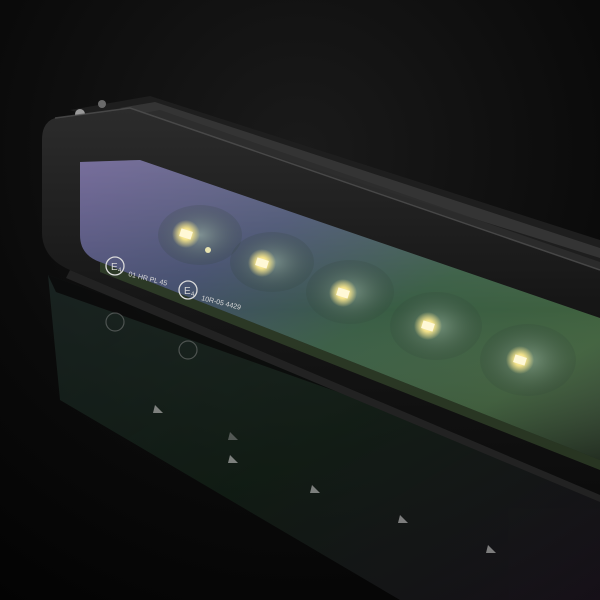  I want to click on screw-icon, so click(102, 104).